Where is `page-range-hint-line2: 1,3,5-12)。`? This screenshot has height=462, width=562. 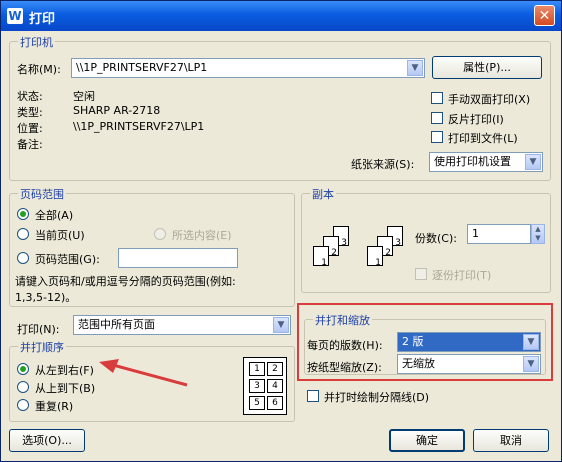 page-range-hint-line2: 1,3,5-12)。 is located at coordinates (46, 297).